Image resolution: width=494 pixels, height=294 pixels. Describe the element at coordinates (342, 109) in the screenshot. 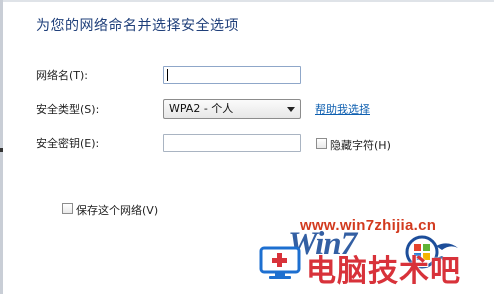

I see `help-me-choose-link: 帮助我选择` at that location.